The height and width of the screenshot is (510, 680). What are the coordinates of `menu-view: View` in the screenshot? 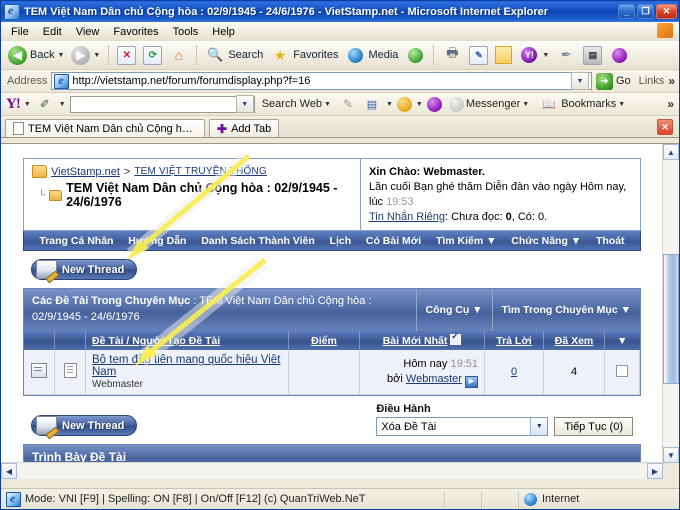 It's located at (88, 32).